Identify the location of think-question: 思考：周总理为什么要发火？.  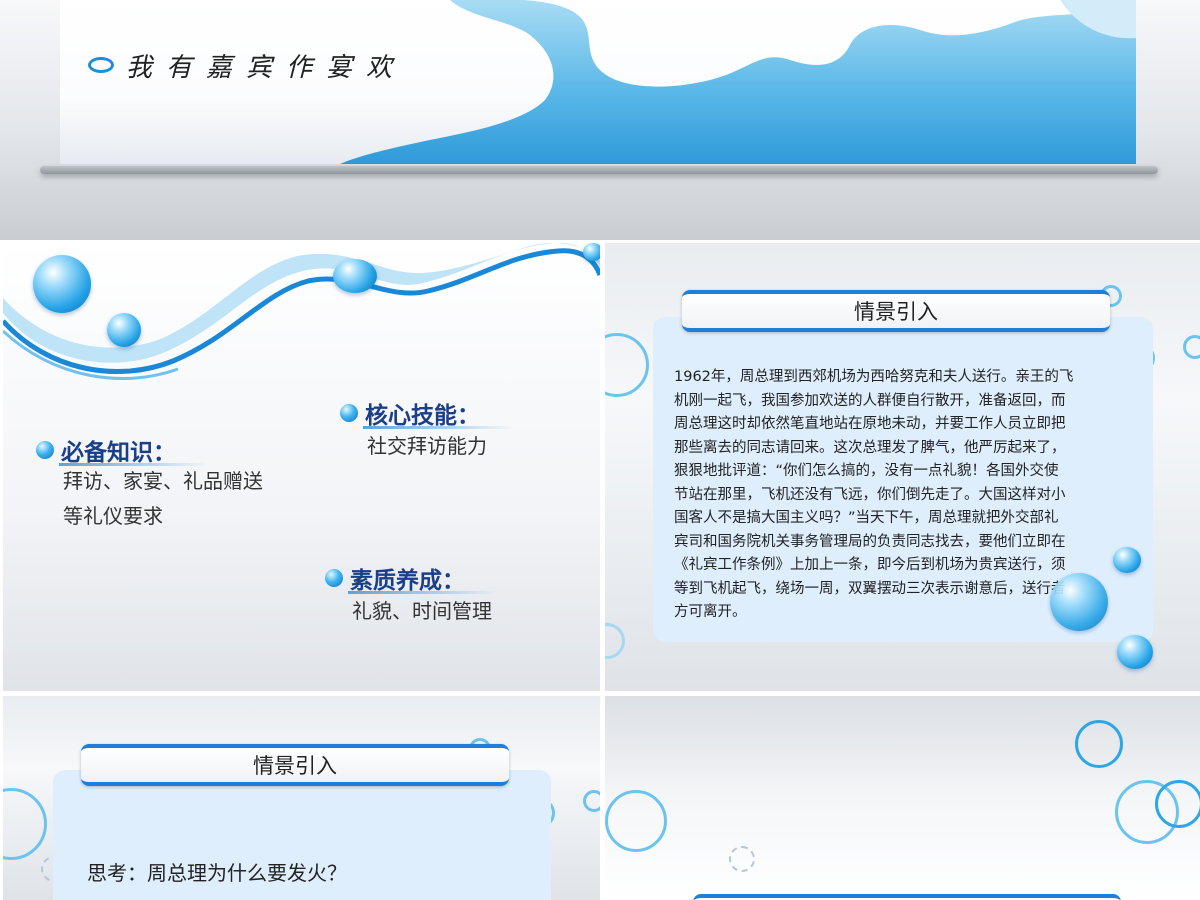
(217, 873).